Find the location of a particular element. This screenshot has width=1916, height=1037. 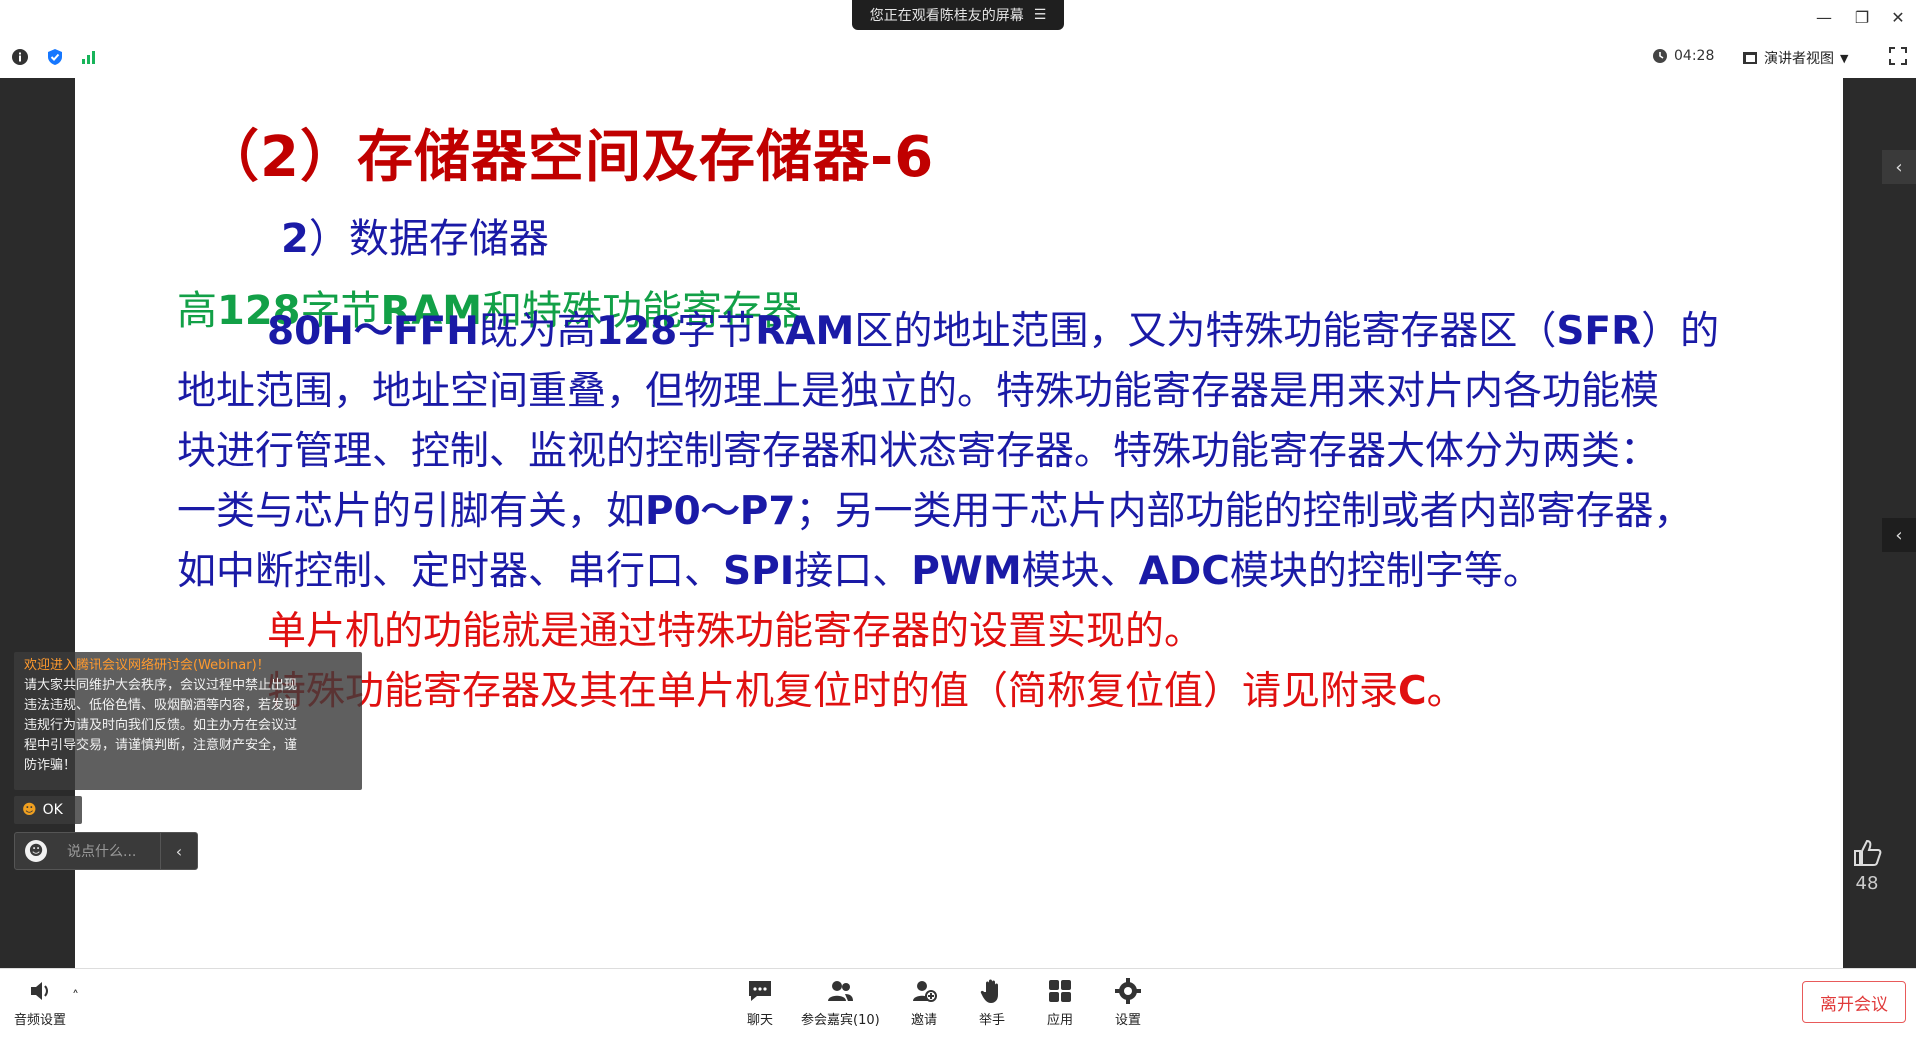

text-segment: SFR is located at coordinates (1599, 331).